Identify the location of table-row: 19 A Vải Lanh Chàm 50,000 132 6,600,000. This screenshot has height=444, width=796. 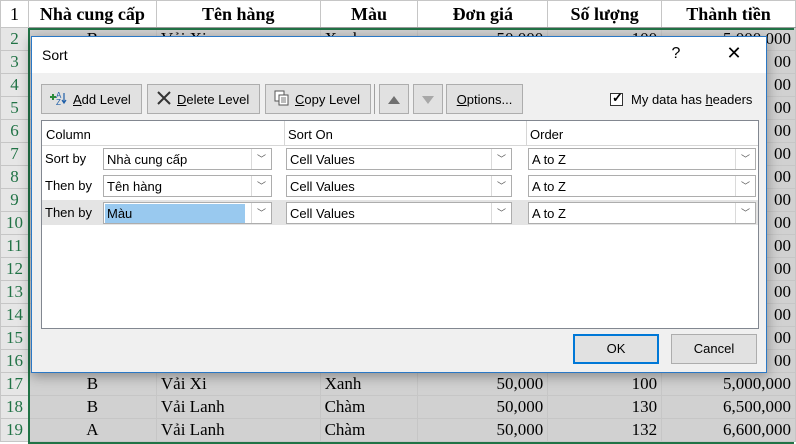
(398, 430).